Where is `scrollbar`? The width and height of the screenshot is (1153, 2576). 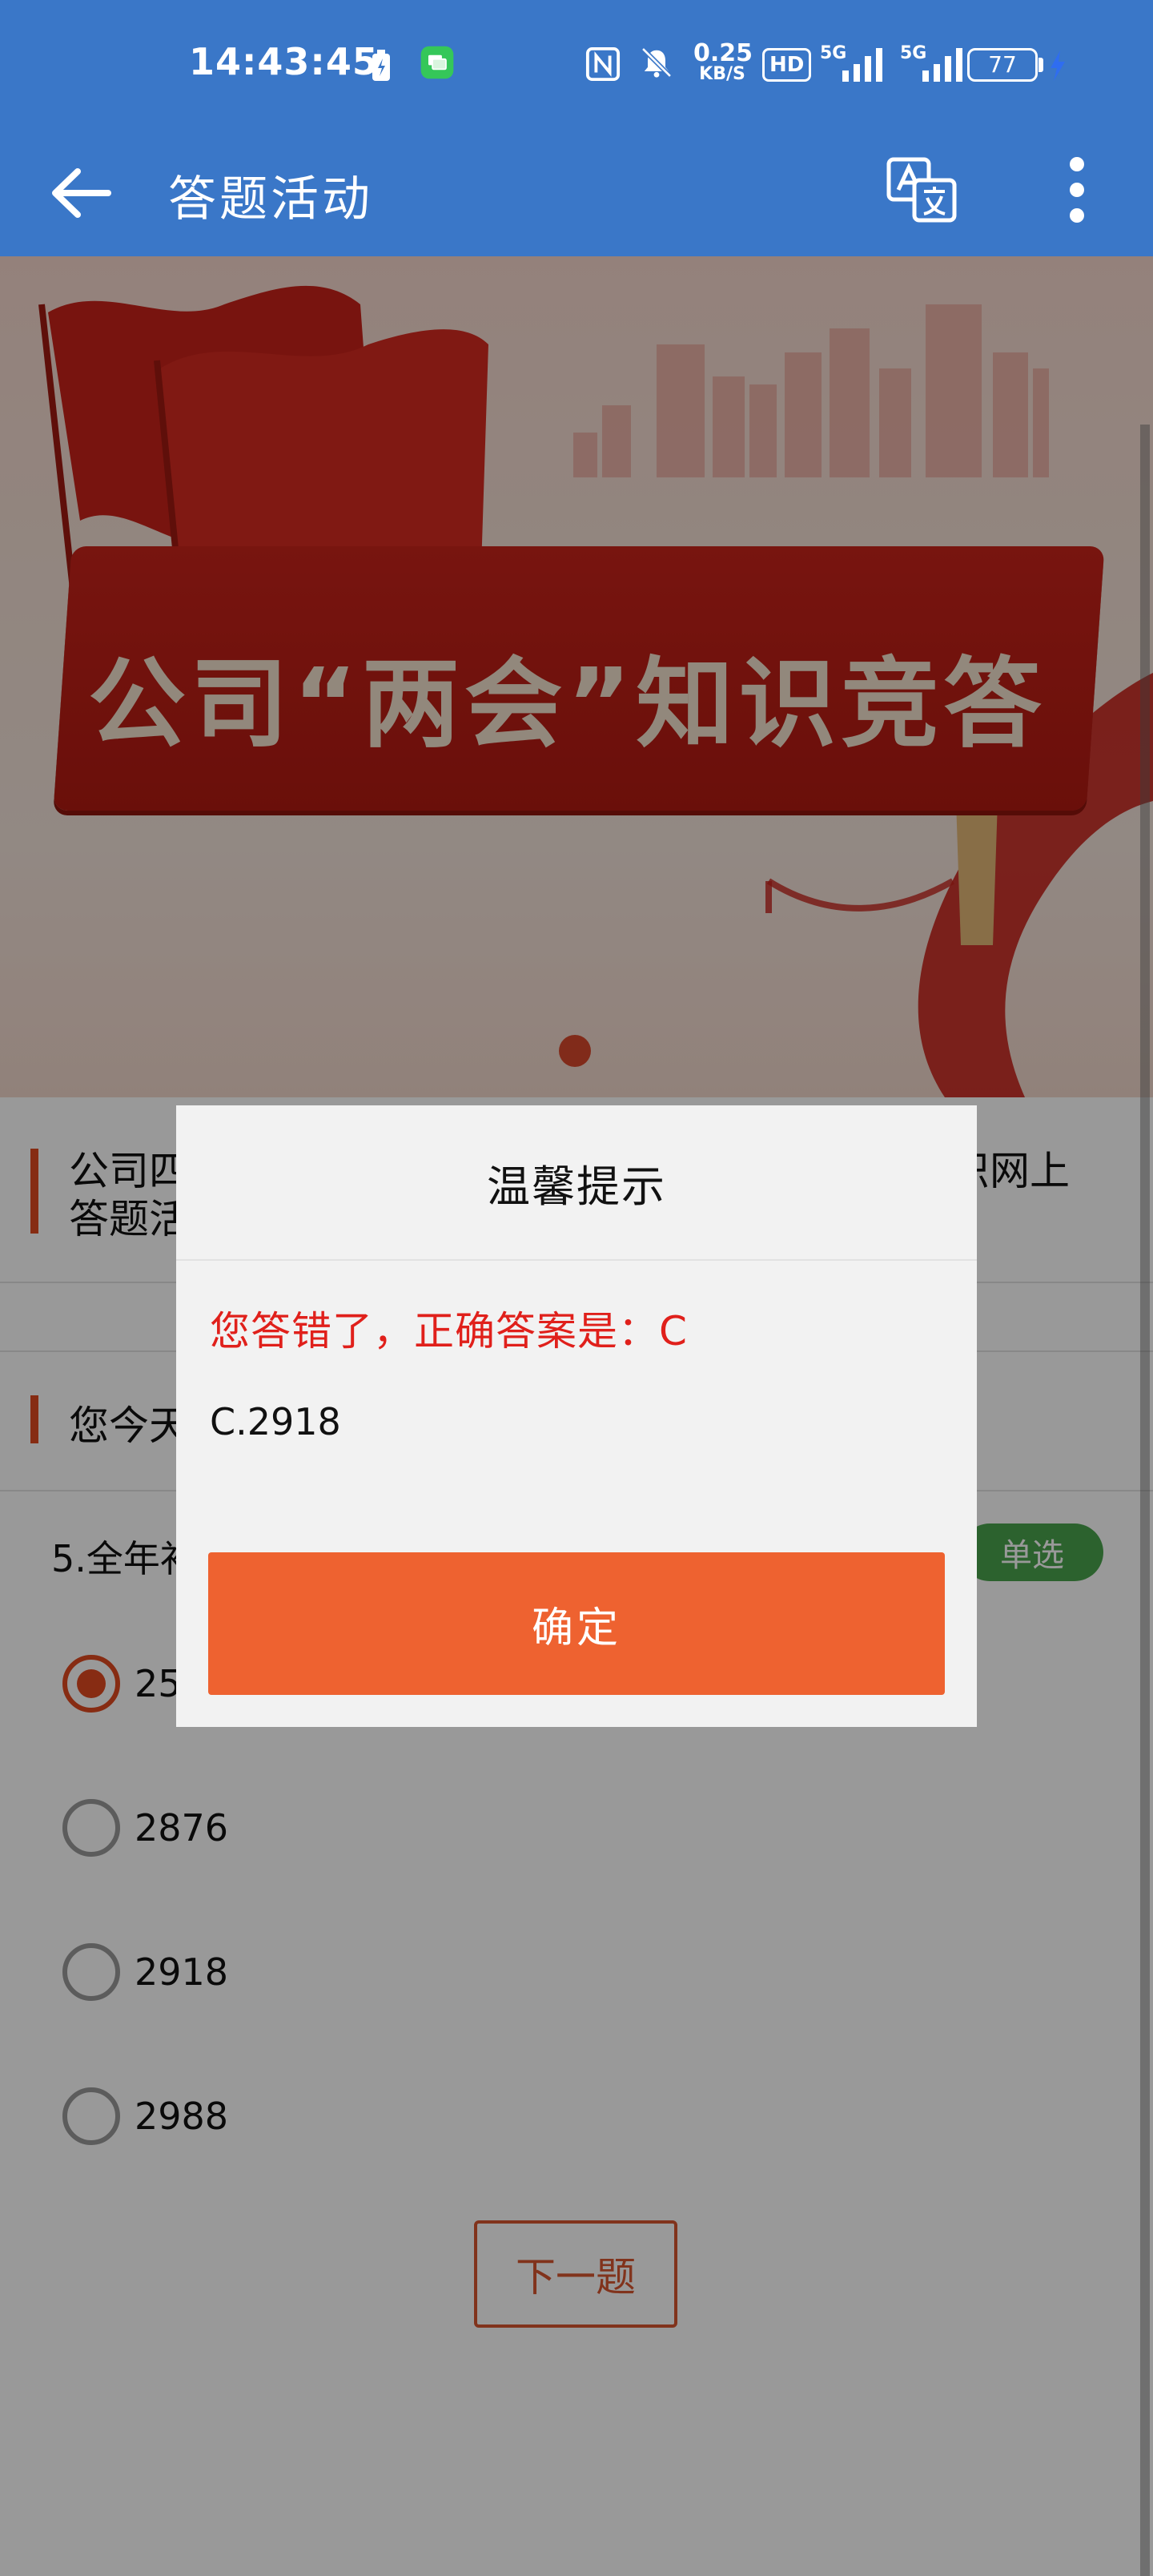
scrollbar is located at coordinates (1145, 1500).